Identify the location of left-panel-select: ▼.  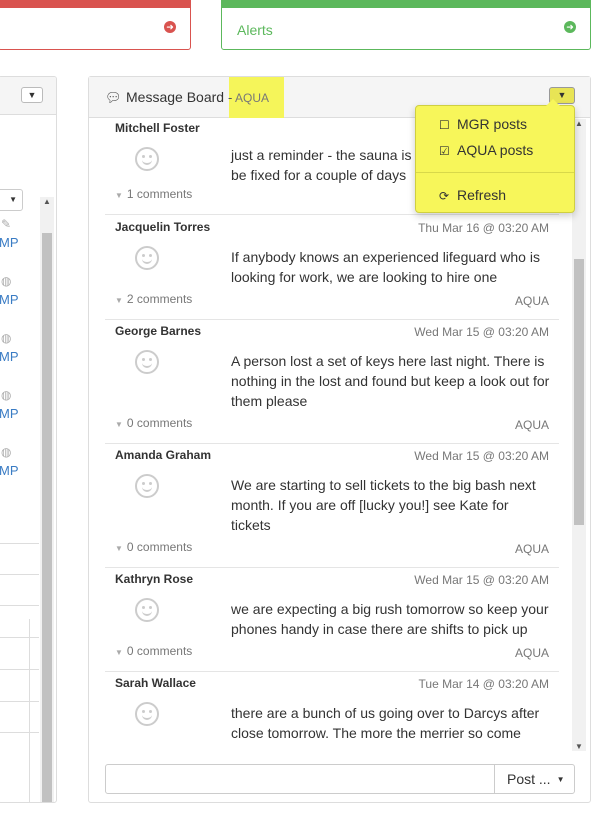
(11, 200).